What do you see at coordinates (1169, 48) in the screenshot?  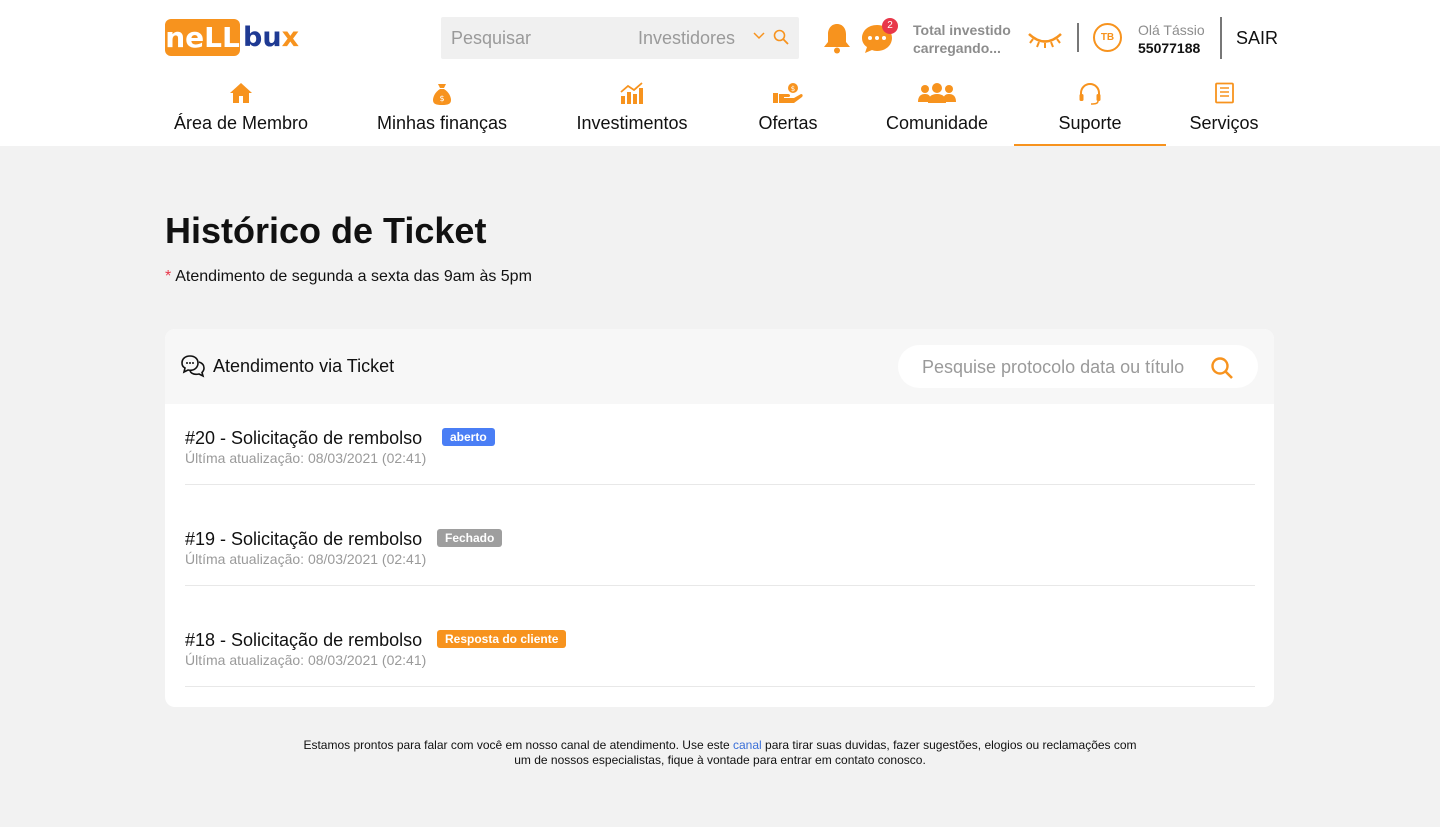 I see `user-account-number: 55077188` at bounding box center [1169, 48].